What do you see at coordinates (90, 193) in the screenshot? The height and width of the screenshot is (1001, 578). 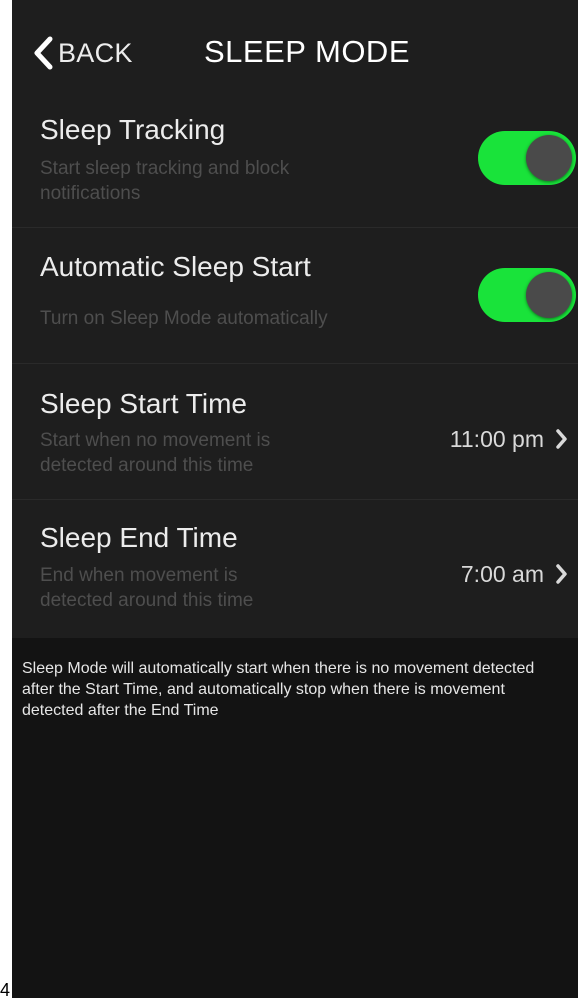 I see `sleep-tracking-description-line-2: notifications` at bounding box center [90, 193].